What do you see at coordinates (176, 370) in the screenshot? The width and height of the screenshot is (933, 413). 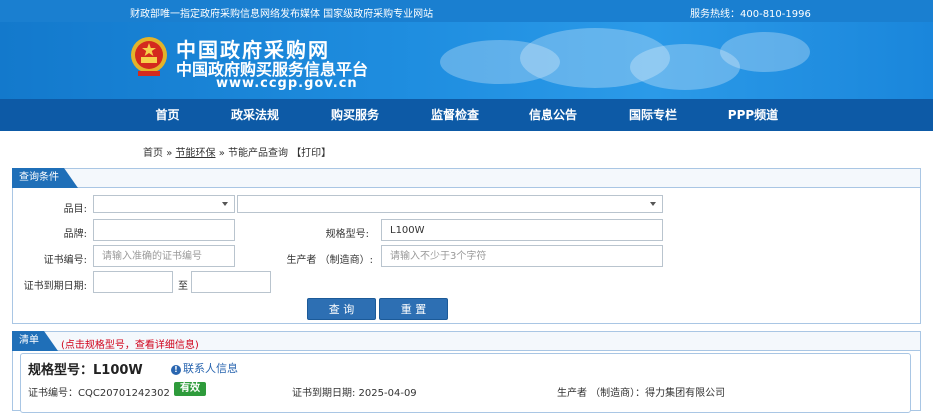 I see `info-icon: !` at bounding box center [176, 370].